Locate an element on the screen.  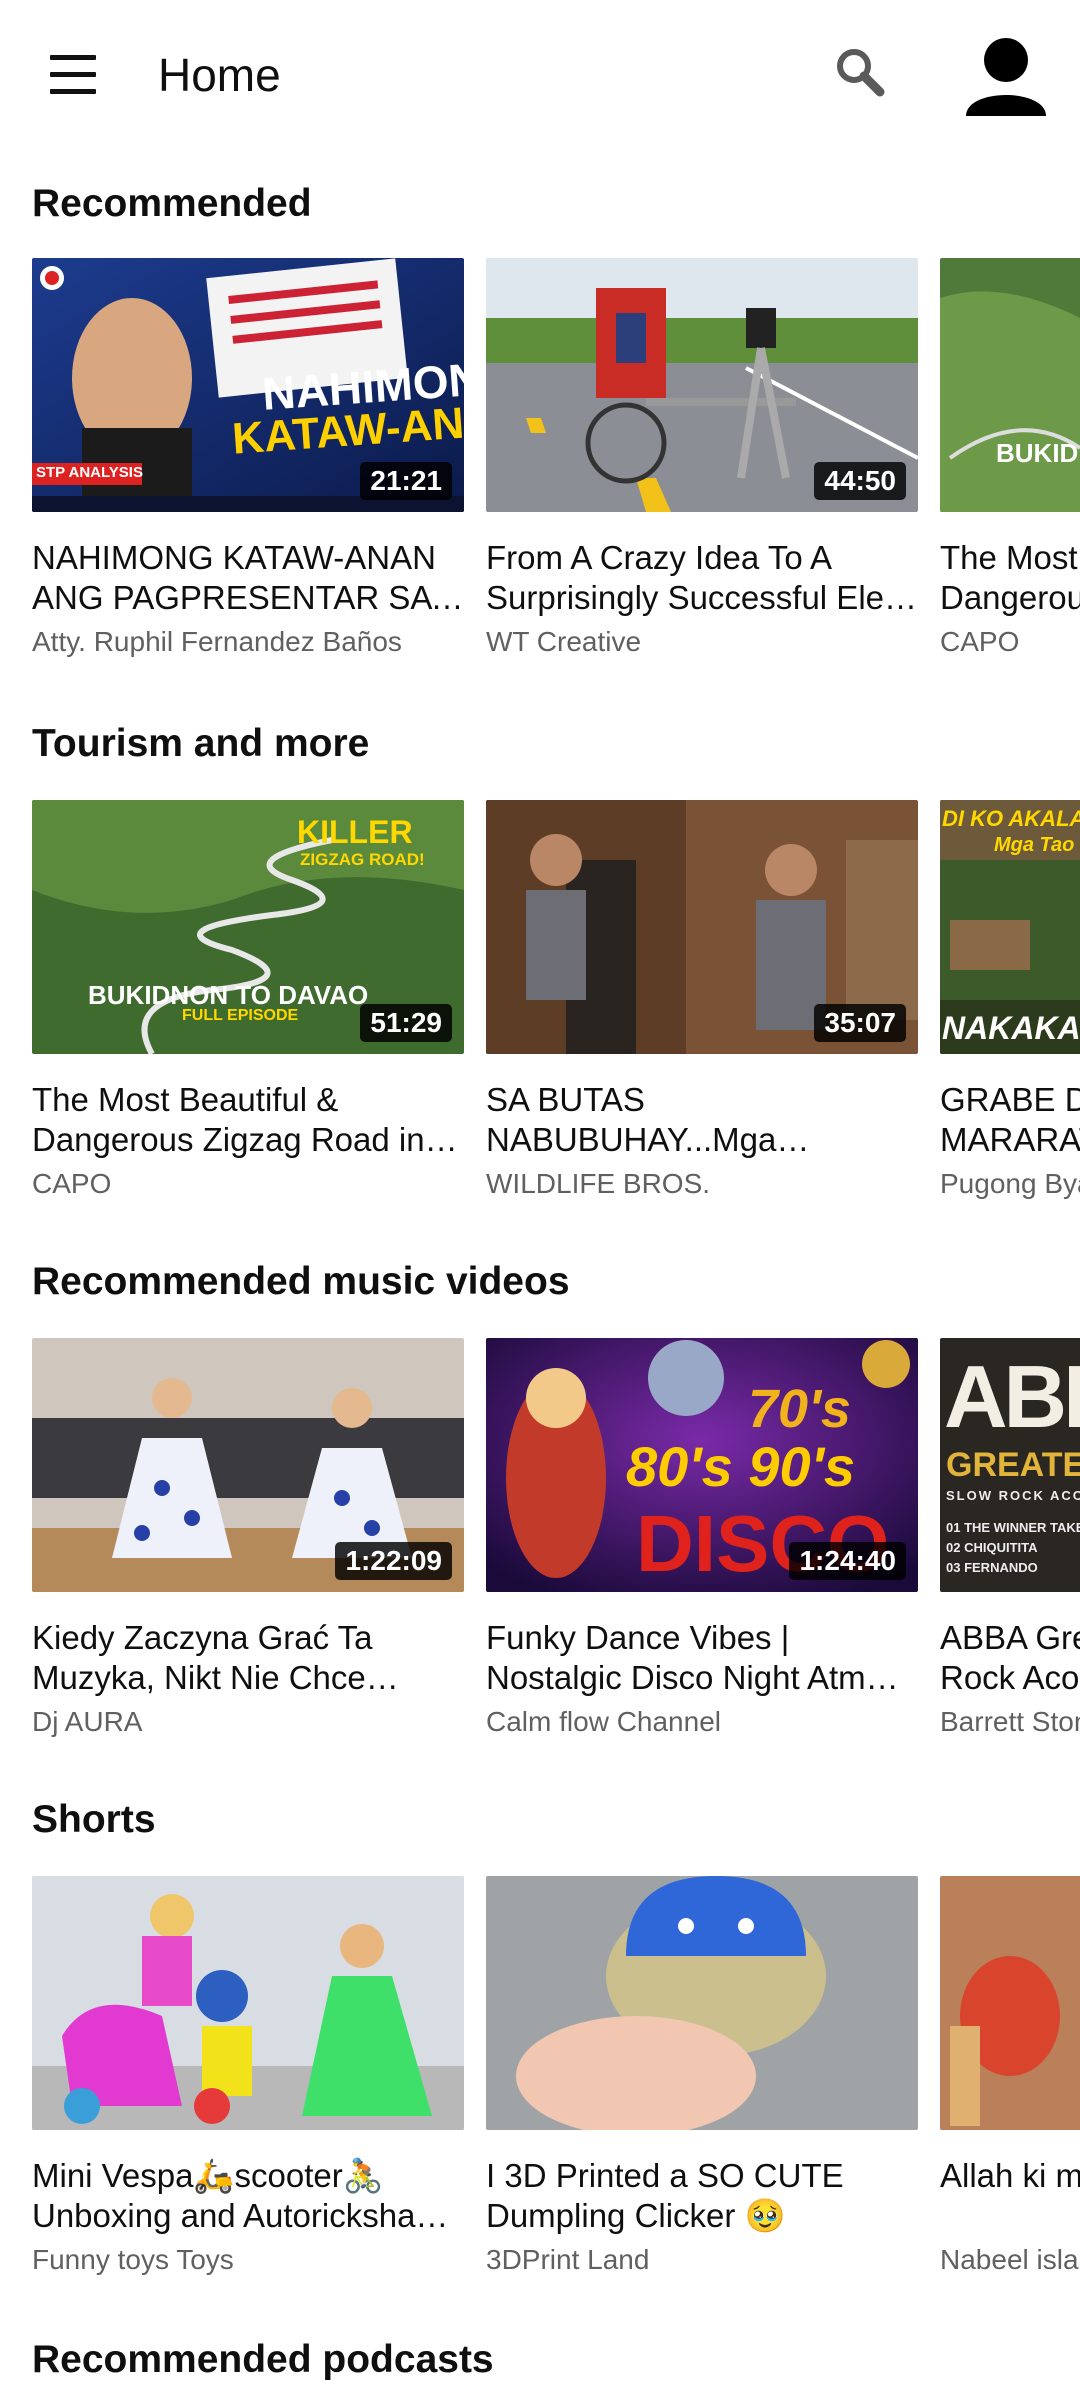
page-title: Home is located at coordinates (219, 75).